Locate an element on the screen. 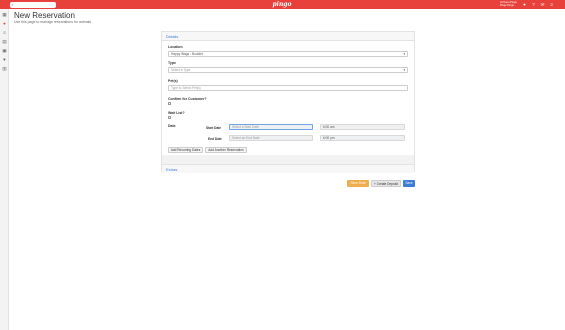  calendar-icon: ▦ is located at coordinates (4, 14).